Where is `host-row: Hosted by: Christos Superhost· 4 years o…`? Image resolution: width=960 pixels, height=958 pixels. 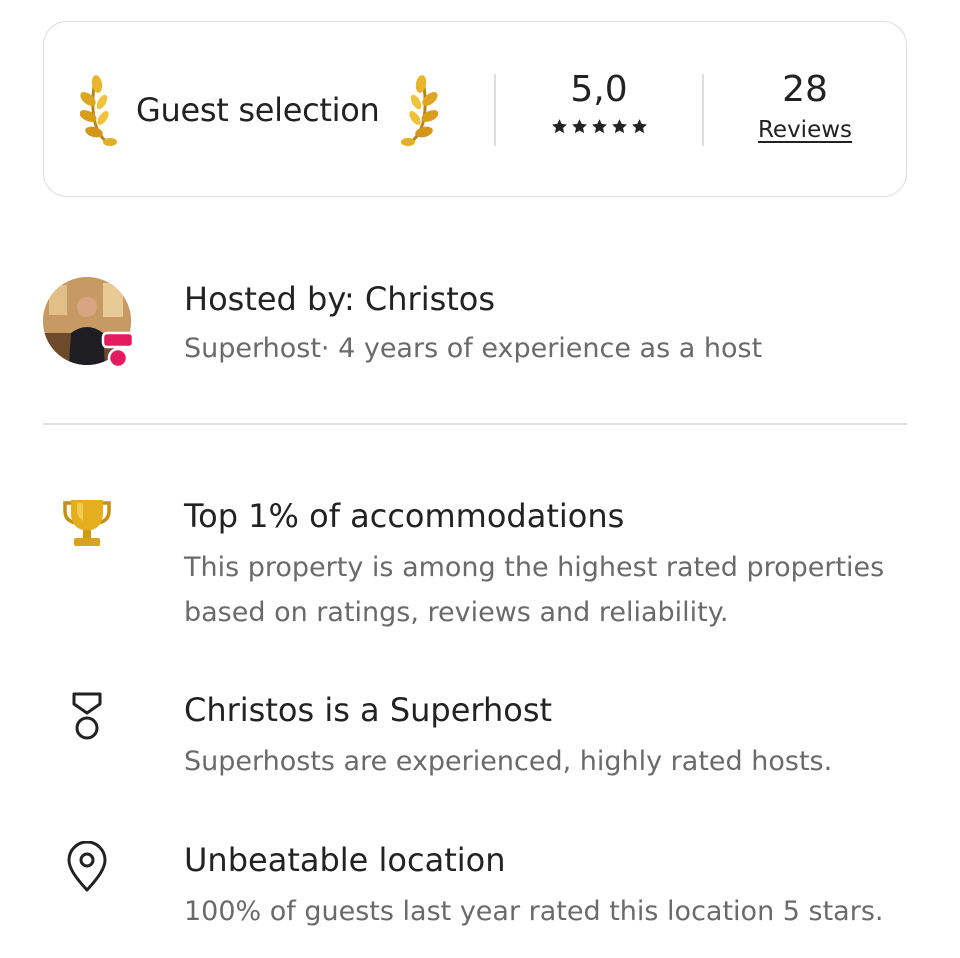 host-row: Hosted by: Christos Superhost· 4 years o… is located at coordinates (475, 322).